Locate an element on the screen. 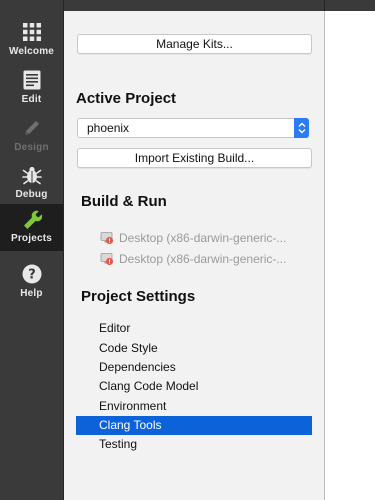 The image size is (375, 500). mode-label: Projects is located at coordinates (31, 238).